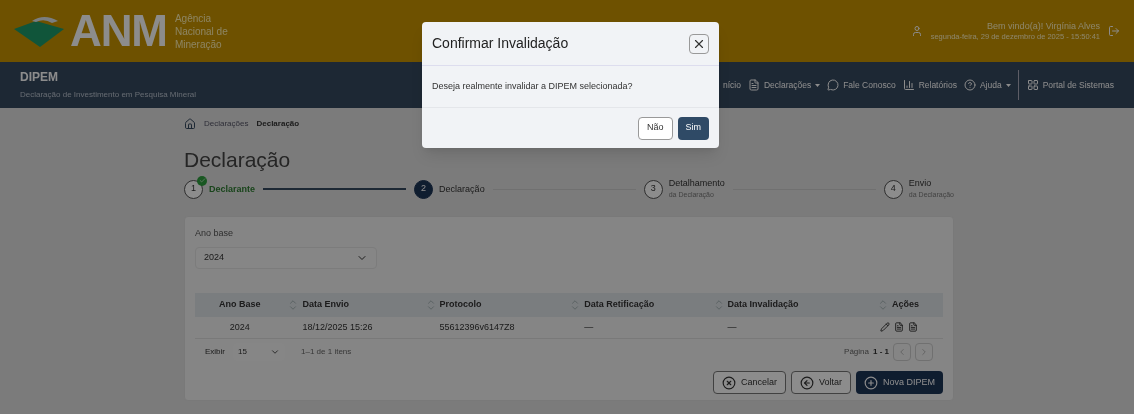 This screenshot has width=1134, height=414. Describe the element at coordinates (1032, 85) in the screenshot. I see `grid-icon` at that location.